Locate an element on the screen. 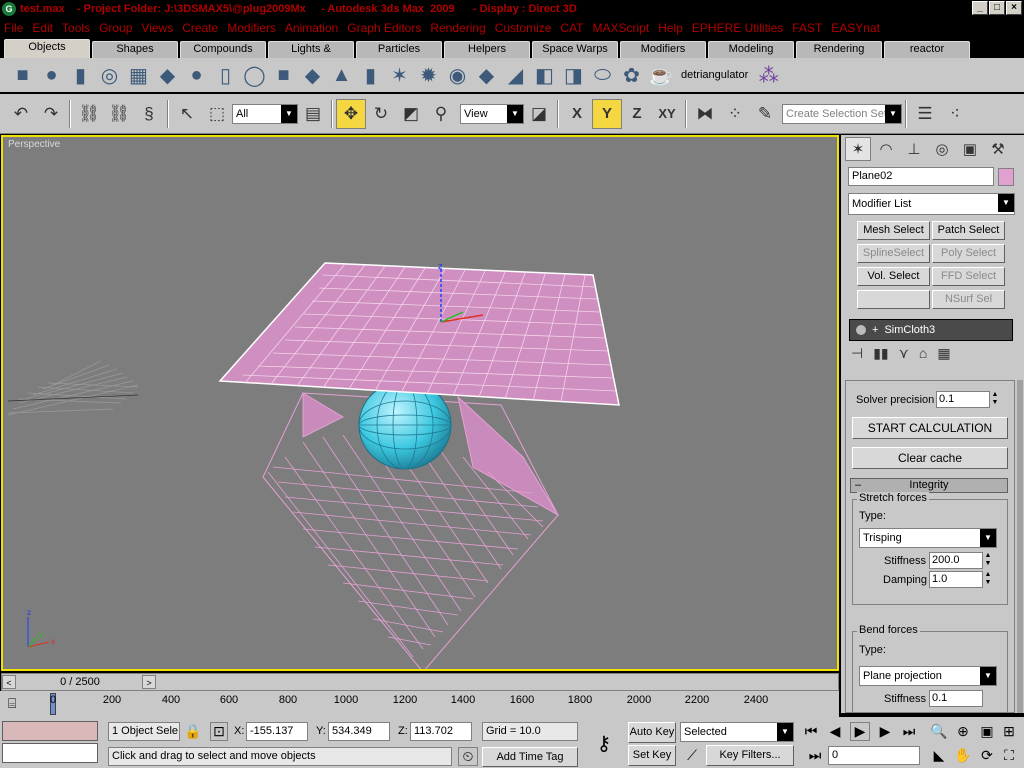 The height and width of the screenshot is (768, 1024). oiltank-icon: ▮ is located at coordinates (370, 75).